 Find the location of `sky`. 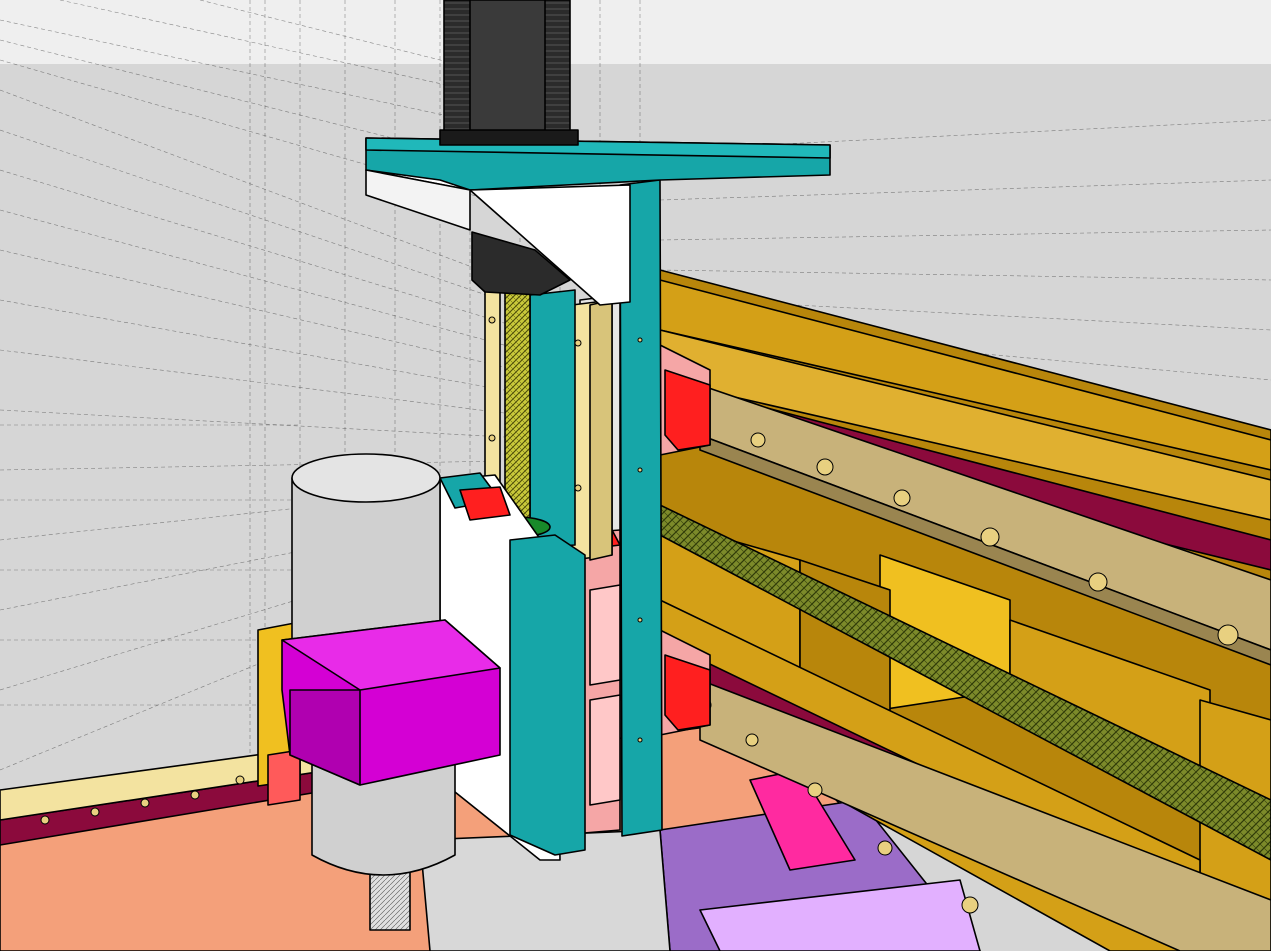

sky is located at coordinates (635, 32).